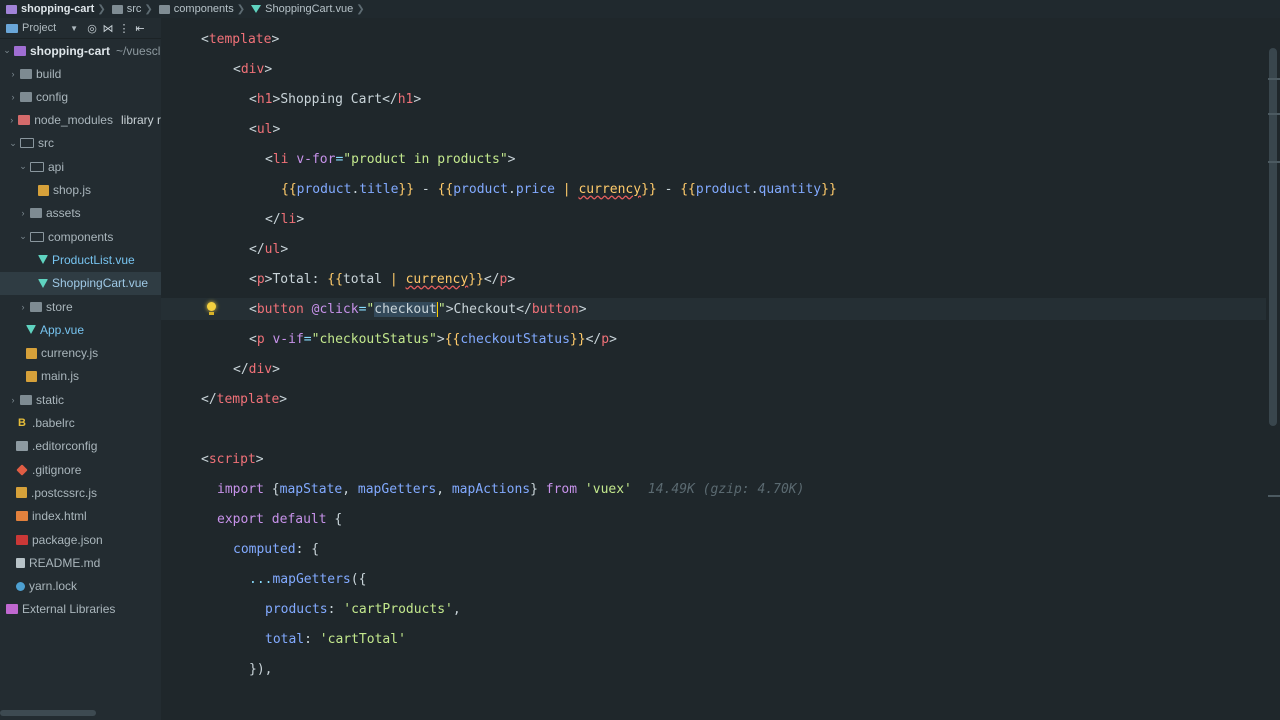 This screenshot has height=720, width=1280. What do you see at coordinates (268, 249) in the screenshot?
I see `code-line-ul-close: </ul >` at bounding box center [268, 249].